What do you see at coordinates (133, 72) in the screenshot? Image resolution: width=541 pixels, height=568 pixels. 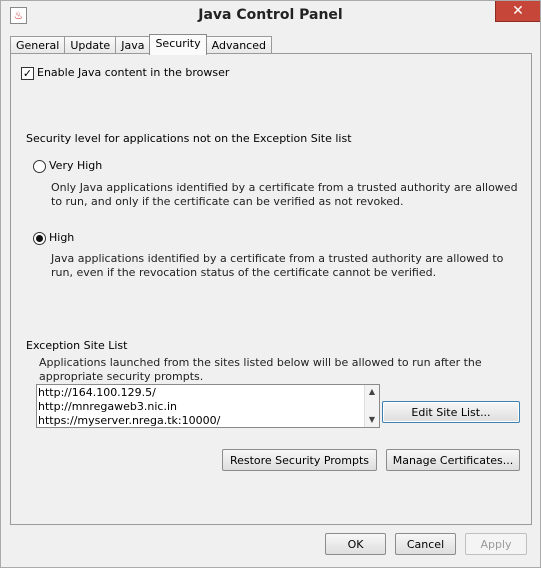 I see `enable-java-label: Enable Java content in the browser` at bounding box center [133, 72].